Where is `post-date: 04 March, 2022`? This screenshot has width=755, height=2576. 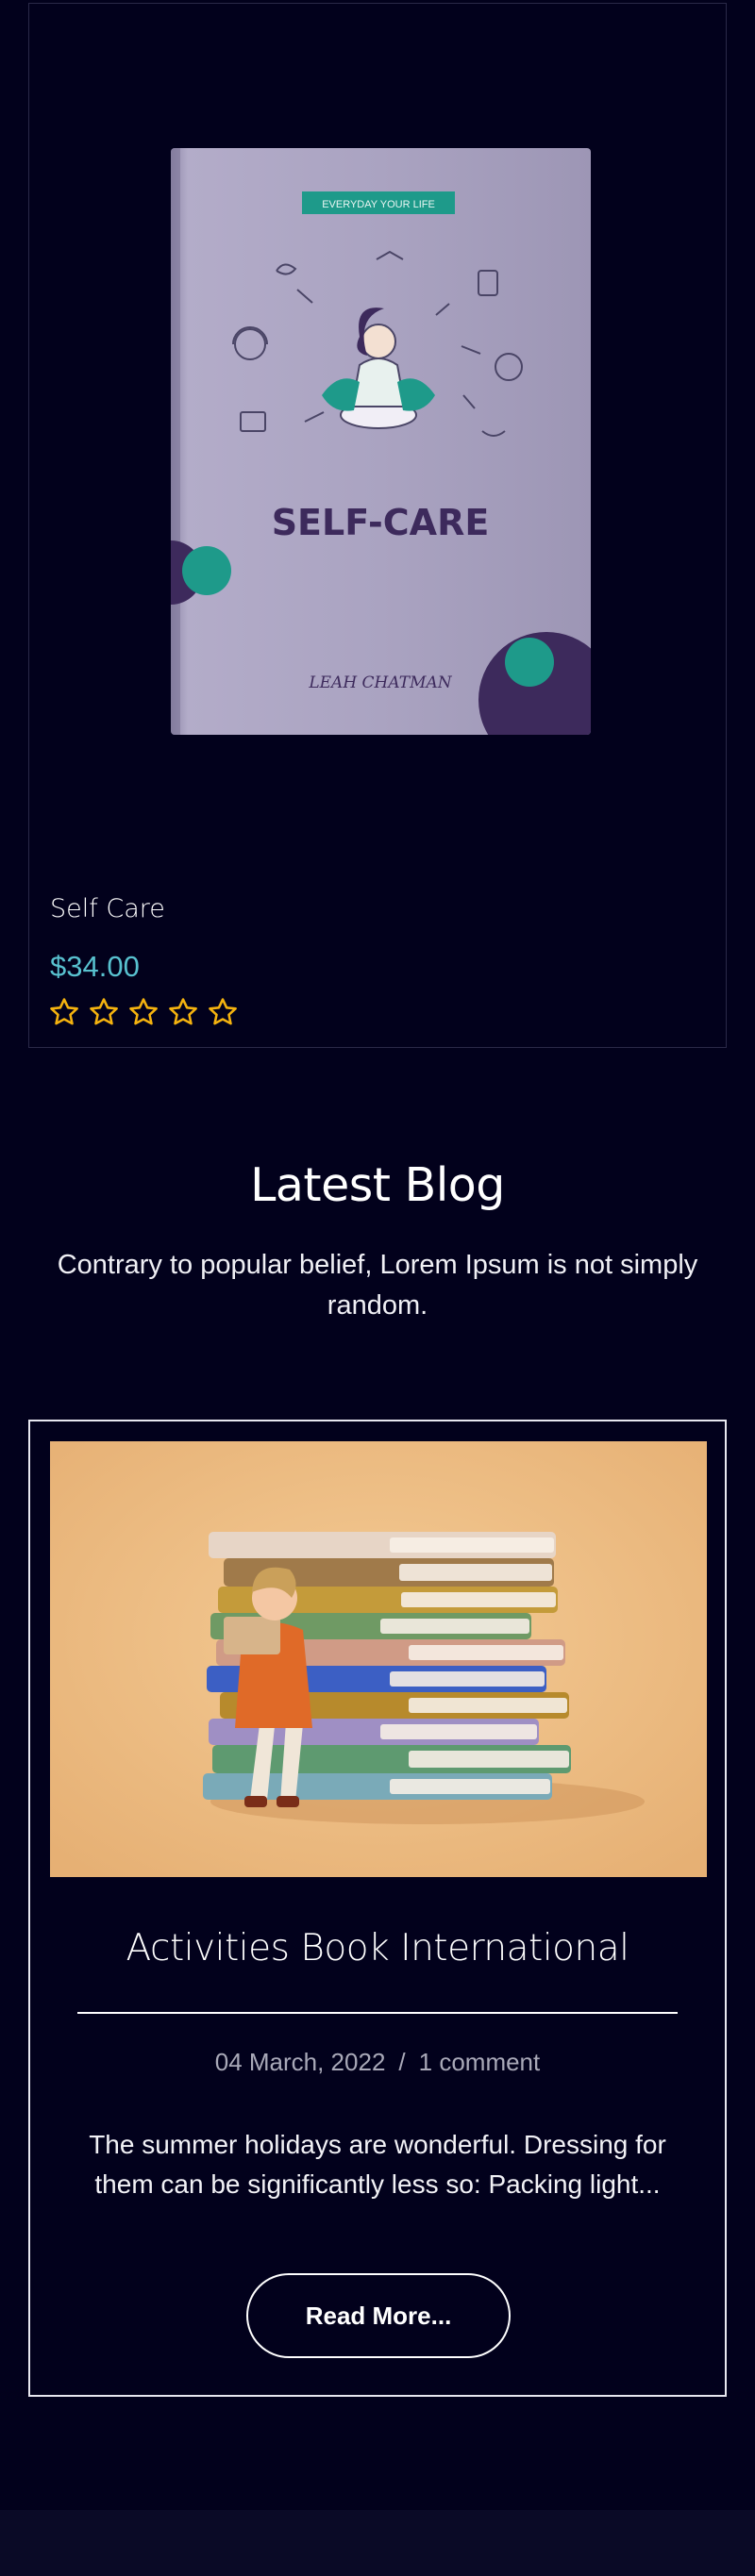
post-date: 04 March, 2022 is located at coordinates (300, 2062).